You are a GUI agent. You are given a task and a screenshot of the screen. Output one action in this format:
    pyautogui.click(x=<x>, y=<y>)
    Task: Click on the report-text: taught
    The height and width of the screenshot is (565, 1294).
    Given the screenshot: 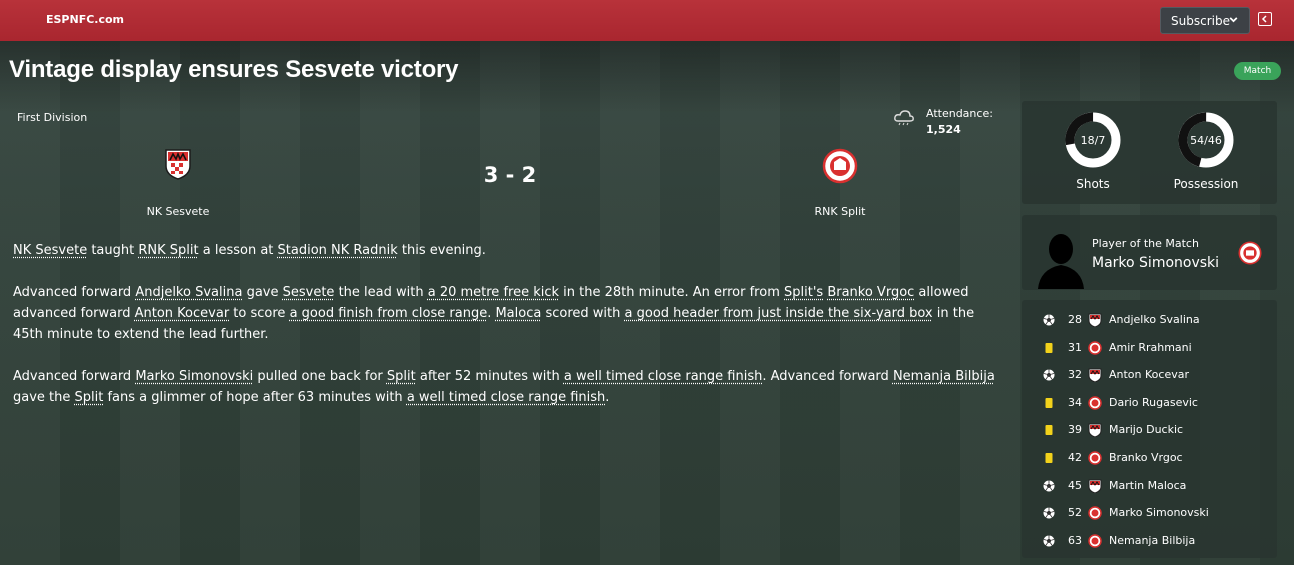 What is the action you would take?
    pyautogui.click(x=113, y=250)
    